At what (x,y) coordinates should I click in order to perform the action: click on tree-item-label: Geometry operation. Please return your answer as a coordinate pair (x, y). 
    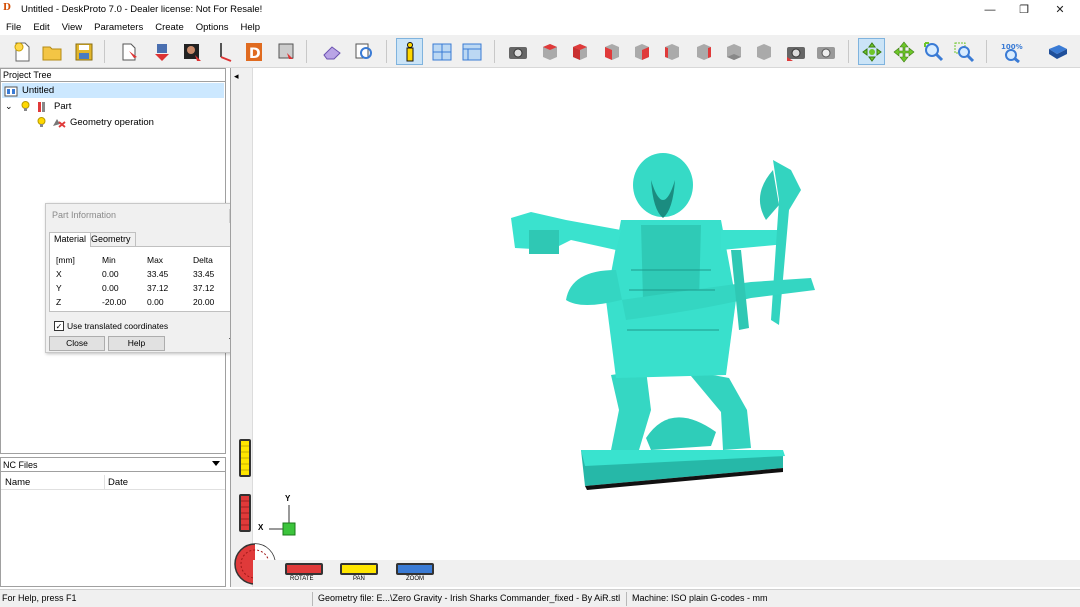
    Looking at the image, I should click on (112, 122).